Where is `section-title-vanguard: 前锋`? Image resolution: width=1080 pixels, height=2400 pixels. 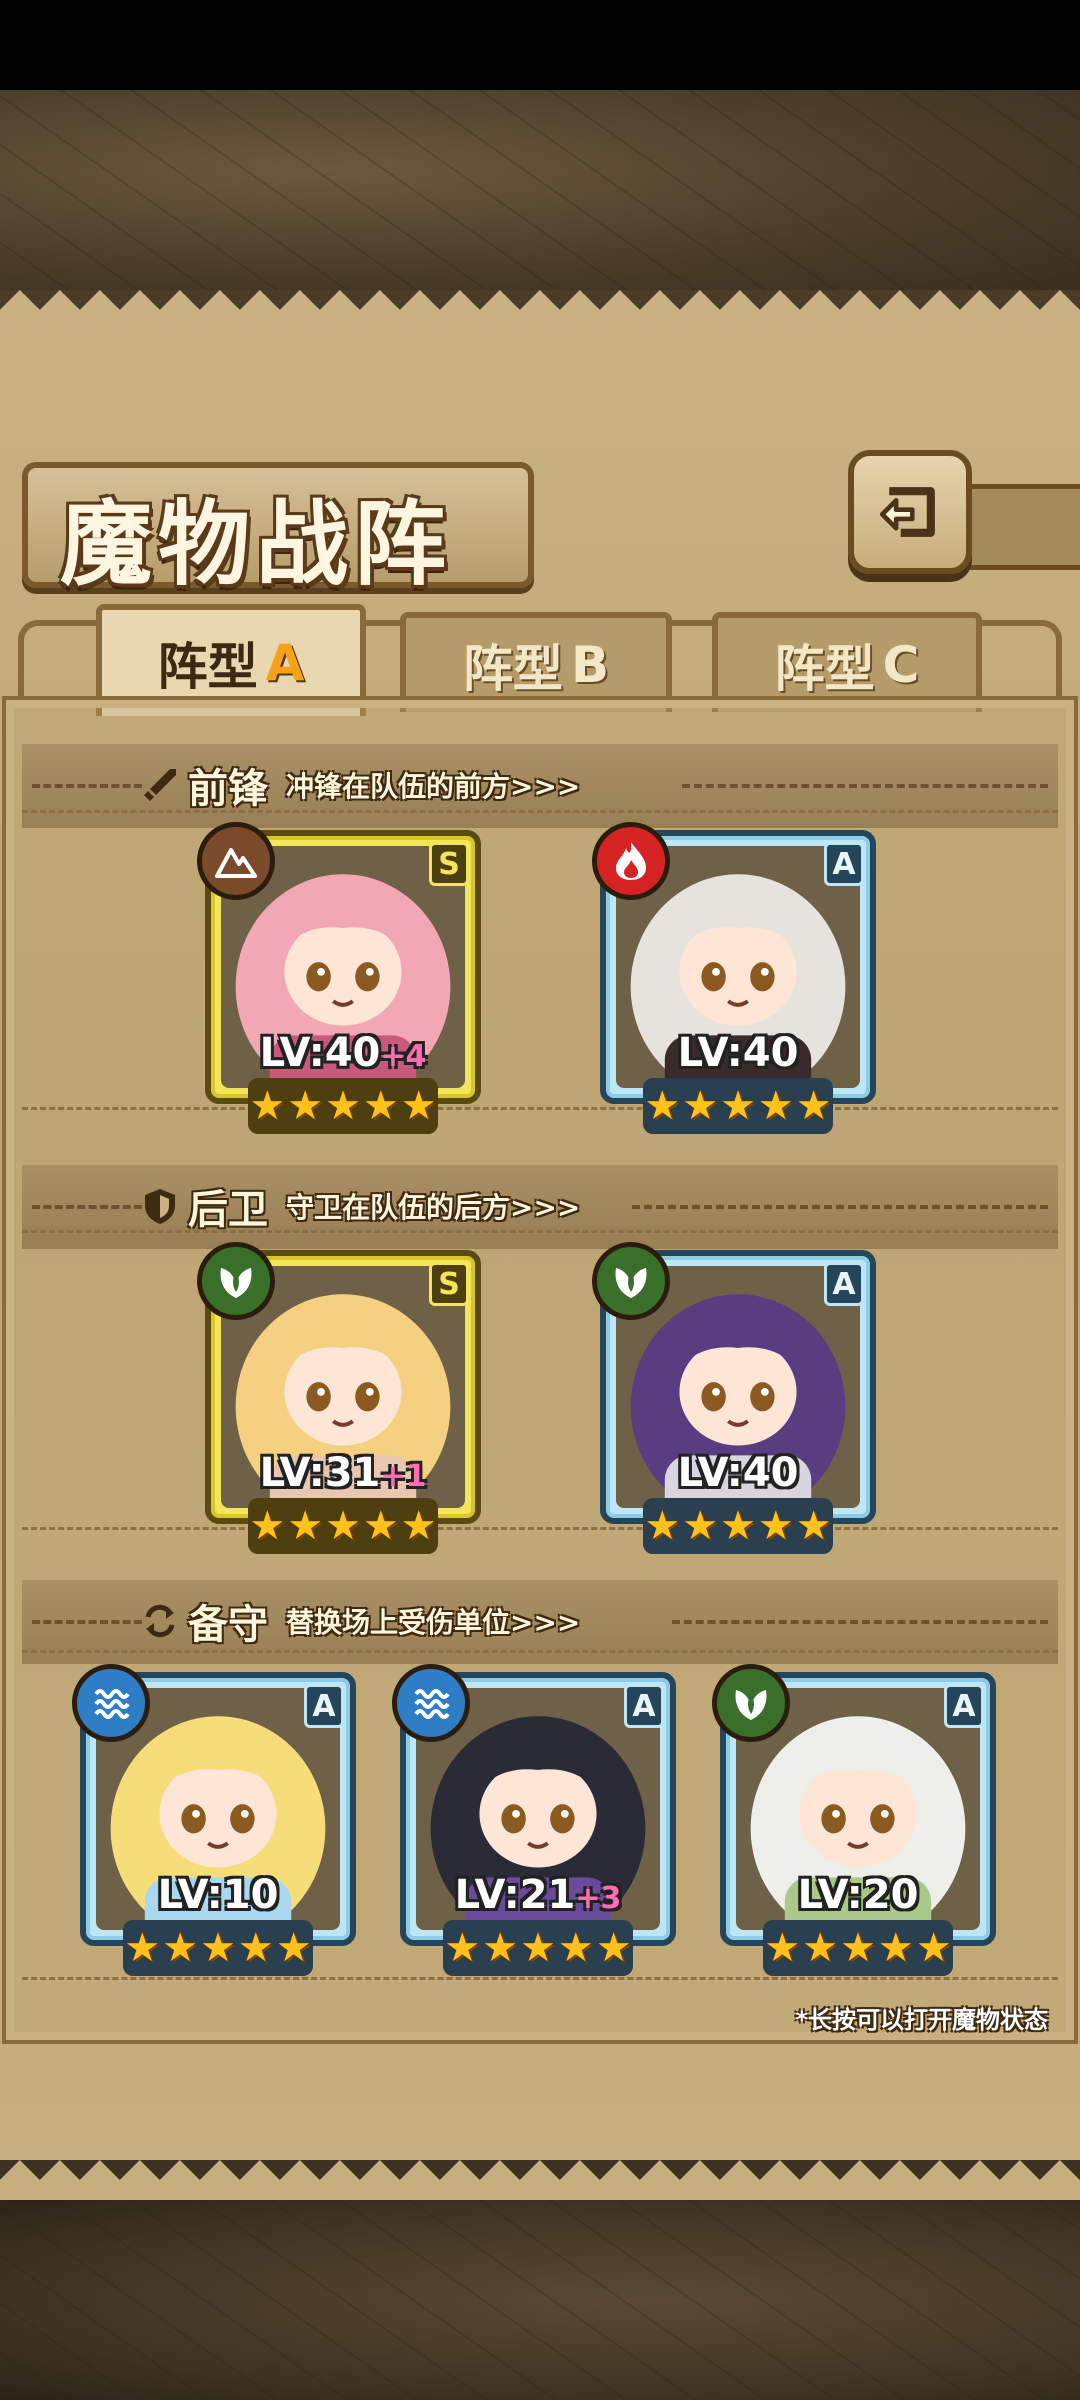 section-title-vanguard: 前锋 is located at coordinates (228, 789).